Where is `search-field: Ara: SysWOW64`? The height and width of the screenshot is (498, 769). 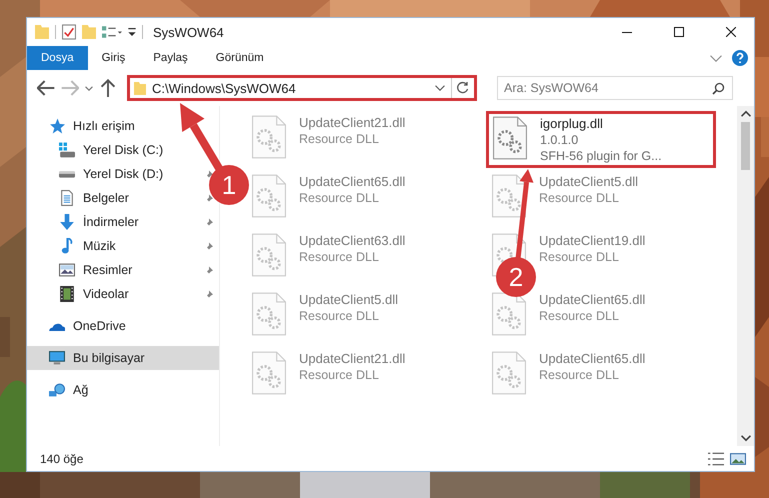 search-field: Ara: SysWOW64 is located at coordinates (615, 88).